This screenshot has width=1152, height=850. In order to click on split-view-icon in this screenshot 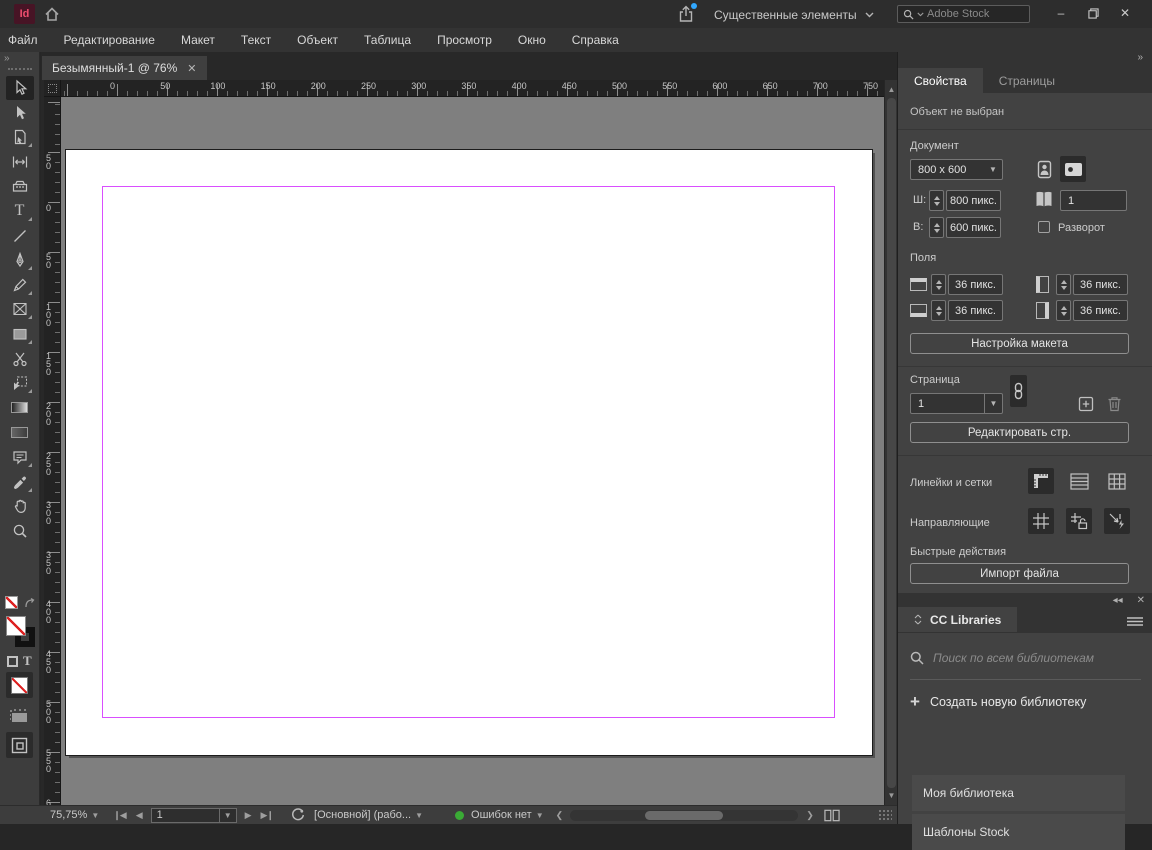, I will do `click(832, 815)`.